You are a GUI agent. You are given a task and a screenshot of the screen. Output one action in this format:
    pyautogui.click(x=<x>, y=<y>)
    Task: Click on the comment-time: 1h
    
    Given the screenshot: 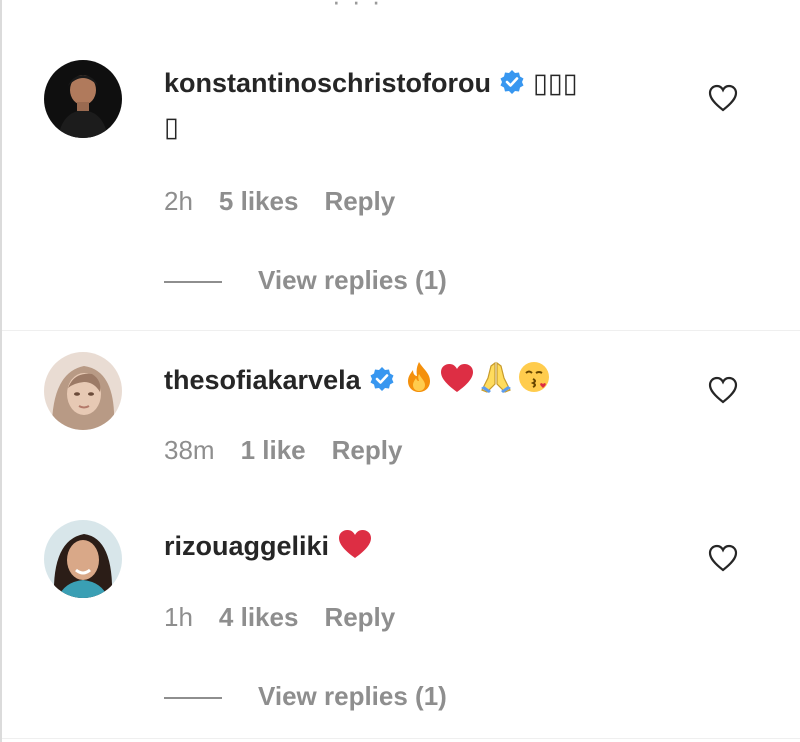 What is the action you would take?
    pyautogui.click(x=178, y=617)
    